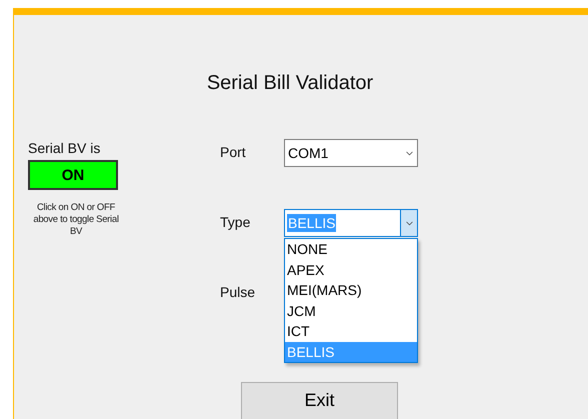  Describe the element at coordinates (351, 249) in the screenshot. I see `dropdown-option: NONE` at that location.